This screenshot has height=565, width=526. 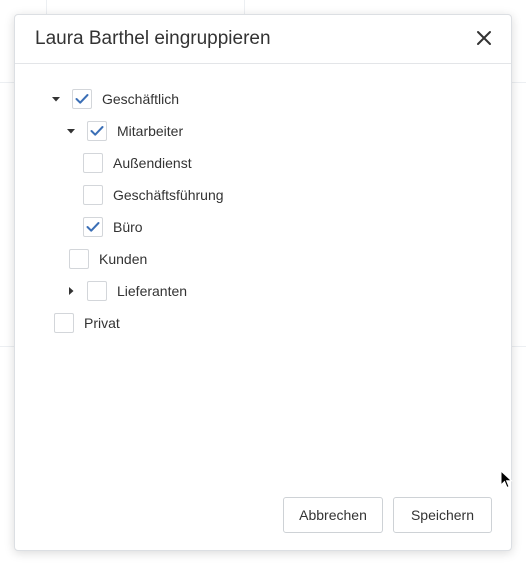 I want to click on tree-item-buero: Büro, so click(x=113, y=227).